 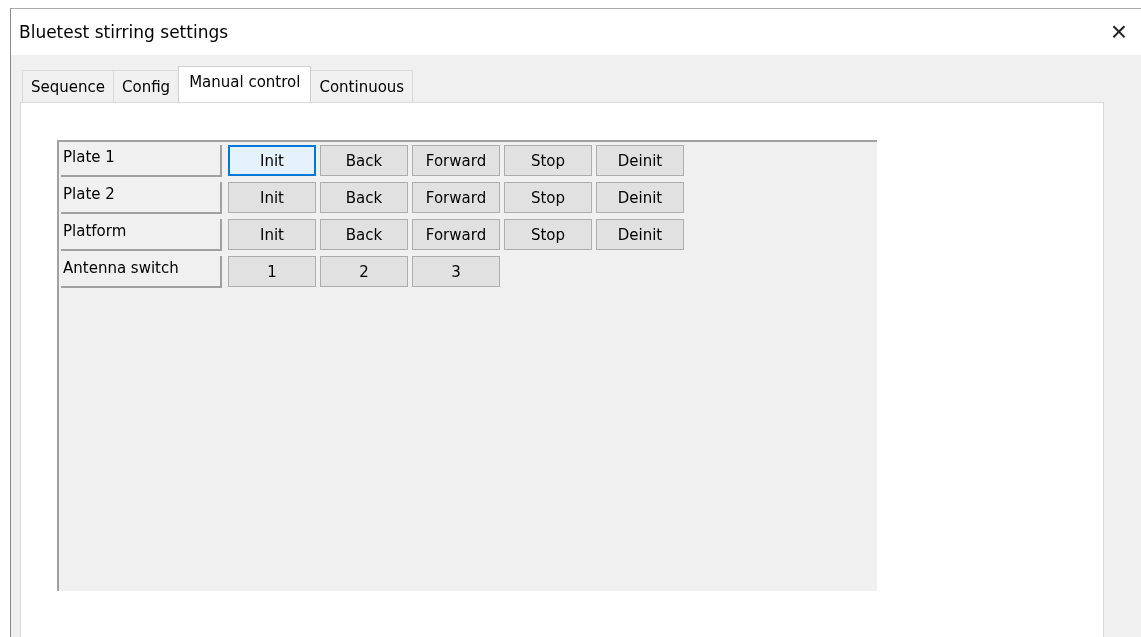 I want to click on row-header: Plate 2, so click(x=141, y=198).